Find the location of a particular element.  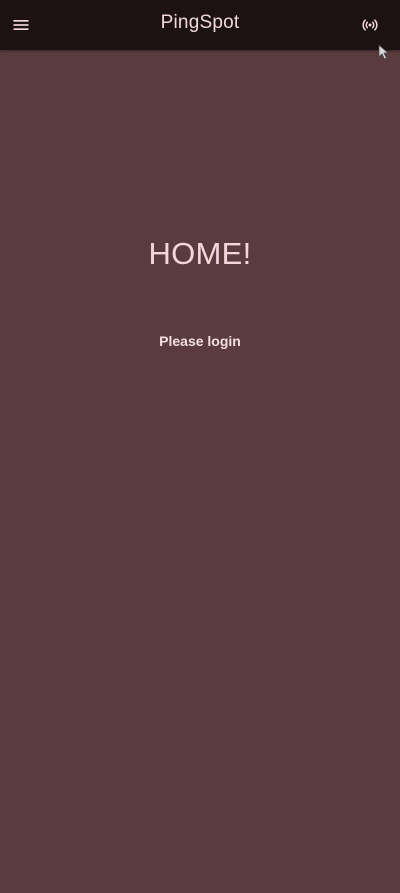

top-app-bar: PingSpot is located at coordinates (200, 25).